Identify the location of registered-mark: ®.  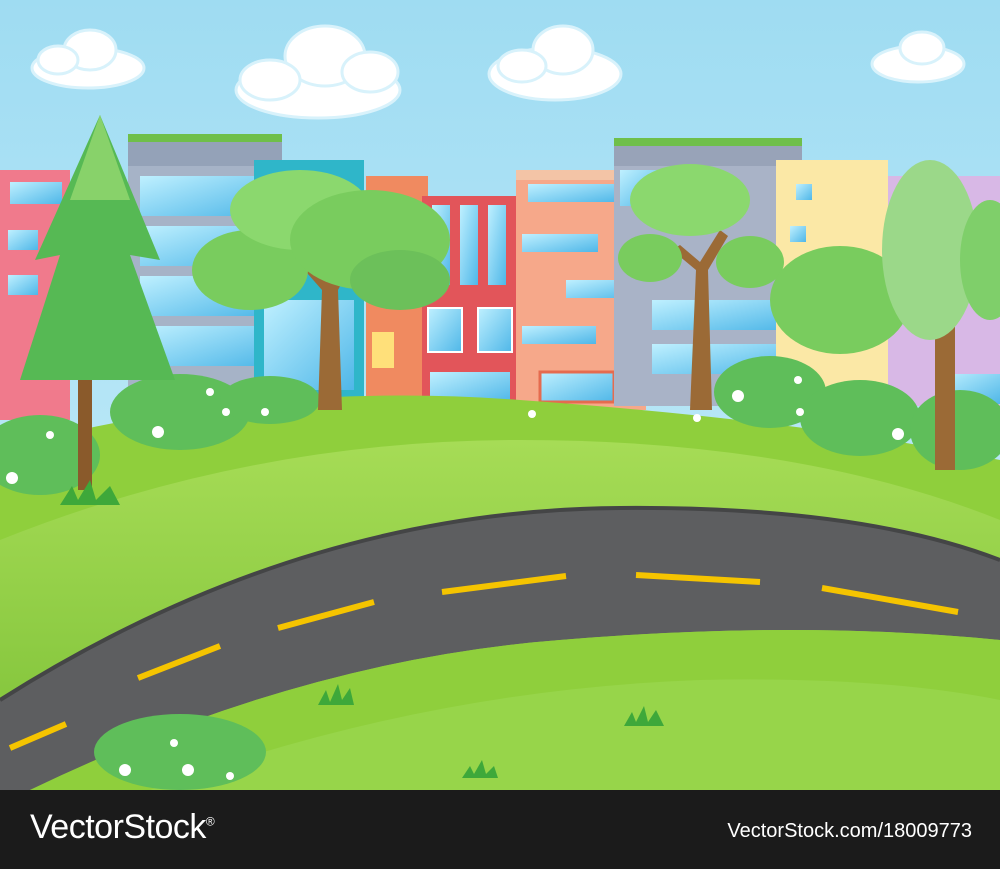
(210, 821).